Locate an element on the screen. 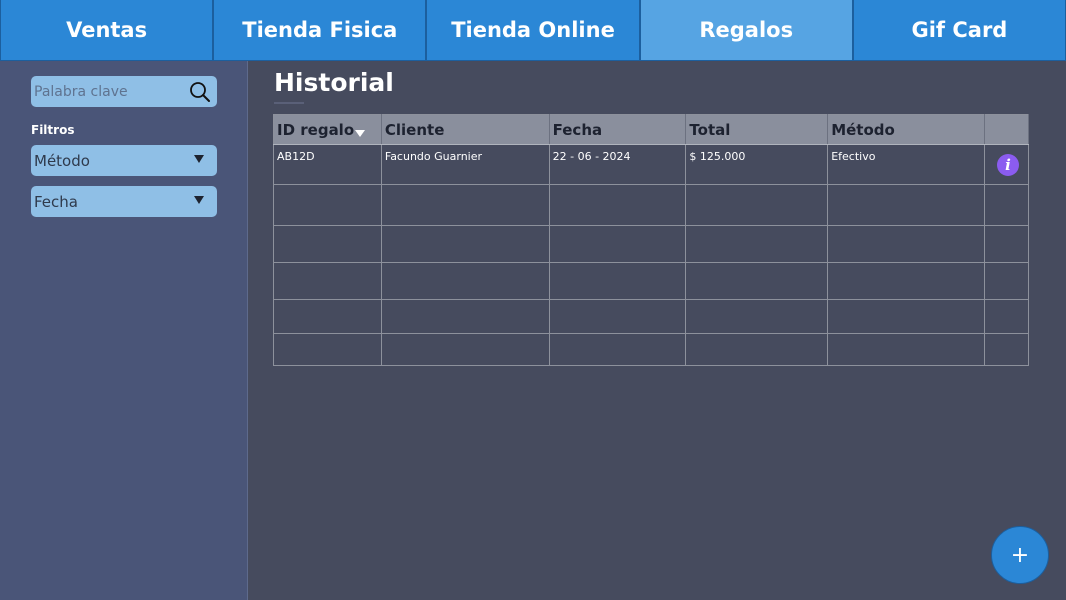  search-box is located at coordinates (124, 91).